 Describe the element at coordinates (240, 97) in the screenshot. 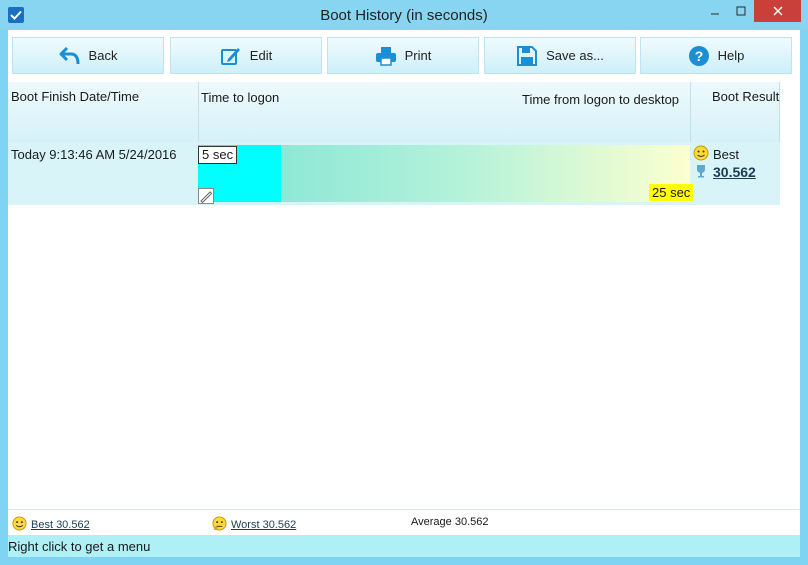

I see `column-header-logon: Time to logon` at that location.